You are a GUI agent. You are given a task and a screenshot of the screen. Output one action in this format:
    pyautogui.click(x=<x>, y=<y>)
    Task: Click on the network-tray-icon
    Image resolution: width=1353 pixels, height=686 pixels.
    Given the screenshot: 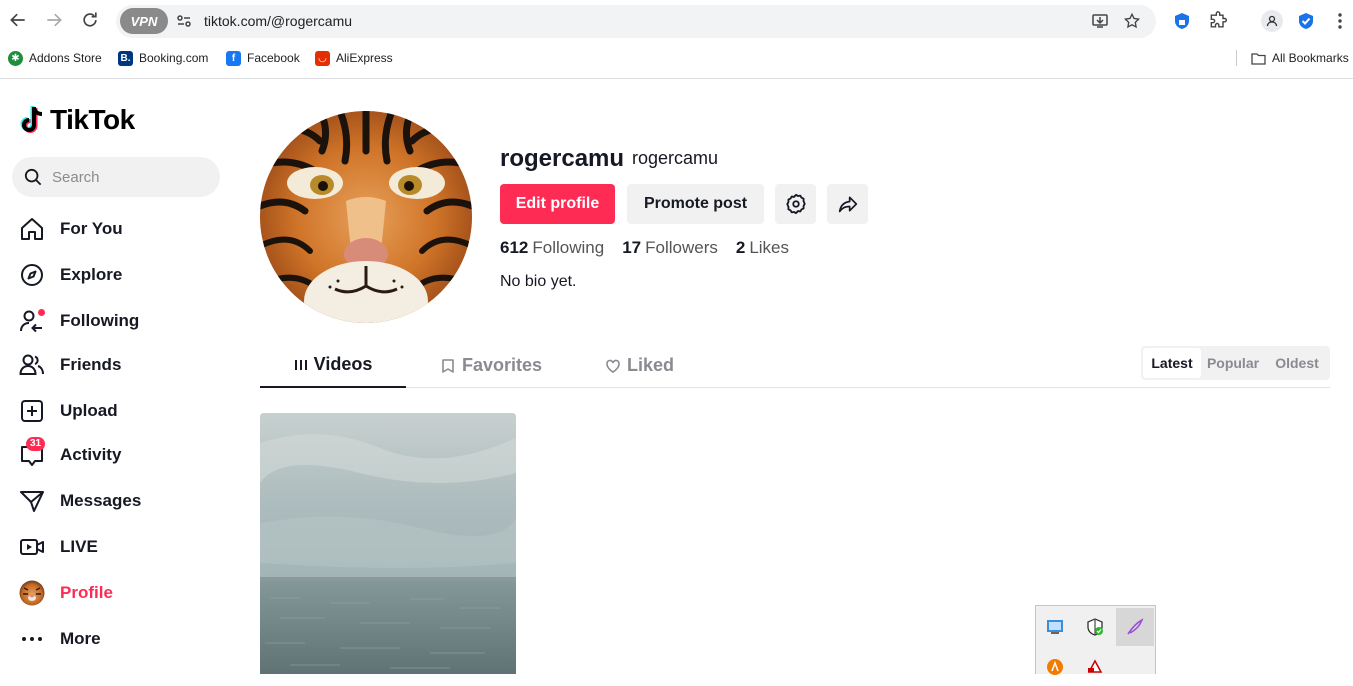 What is the action you would take?
    pyautogui.click(x=1055, y=627)
    